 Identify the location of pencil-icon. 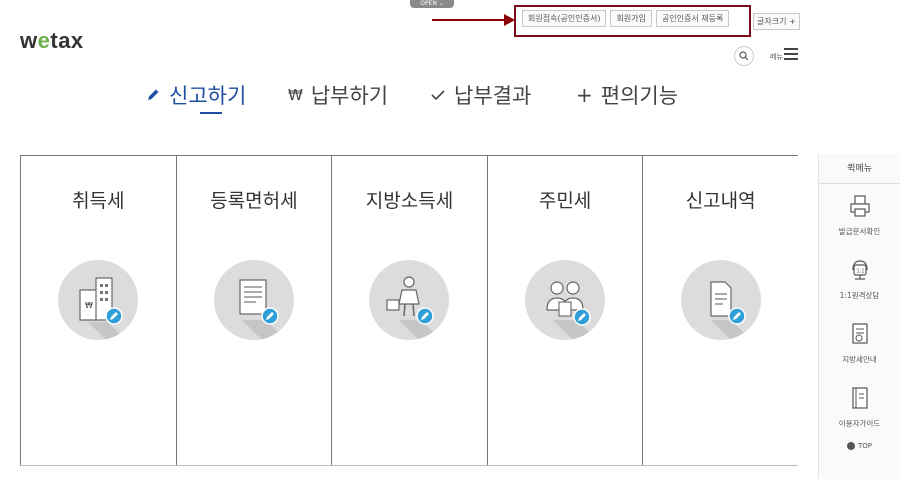
(153, 94).